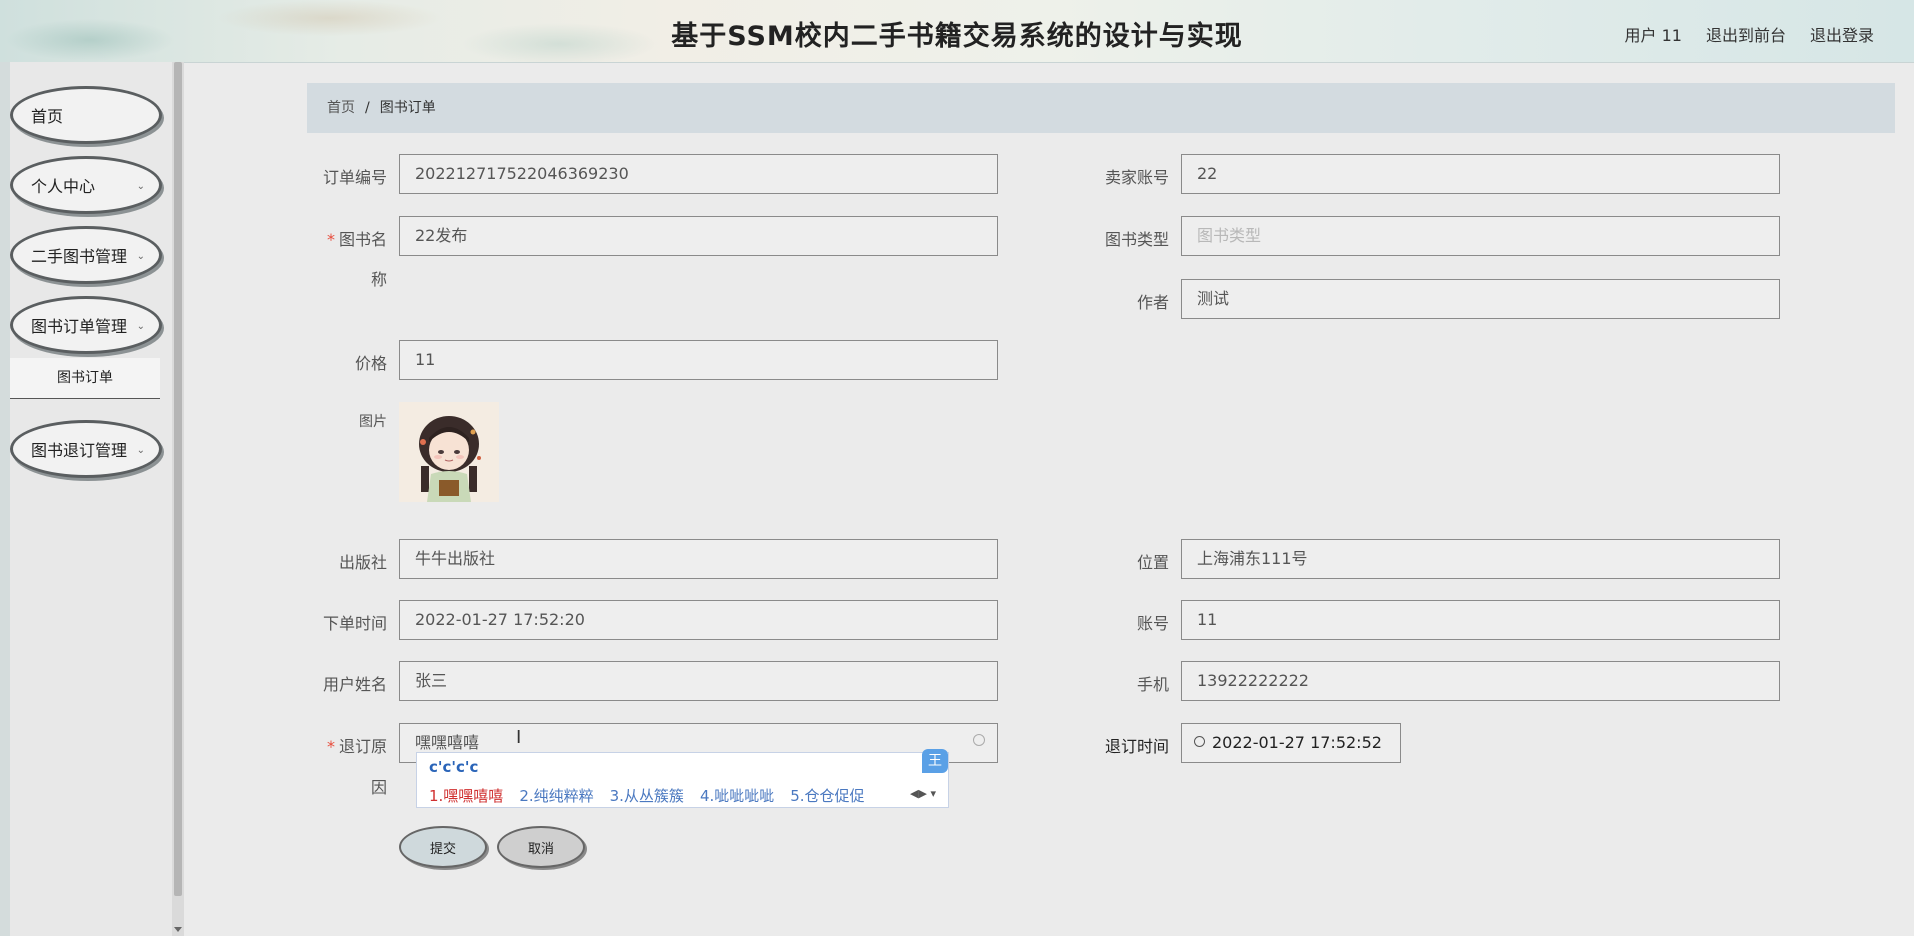  I want to click on account-field: 11, so click(1480, 620).